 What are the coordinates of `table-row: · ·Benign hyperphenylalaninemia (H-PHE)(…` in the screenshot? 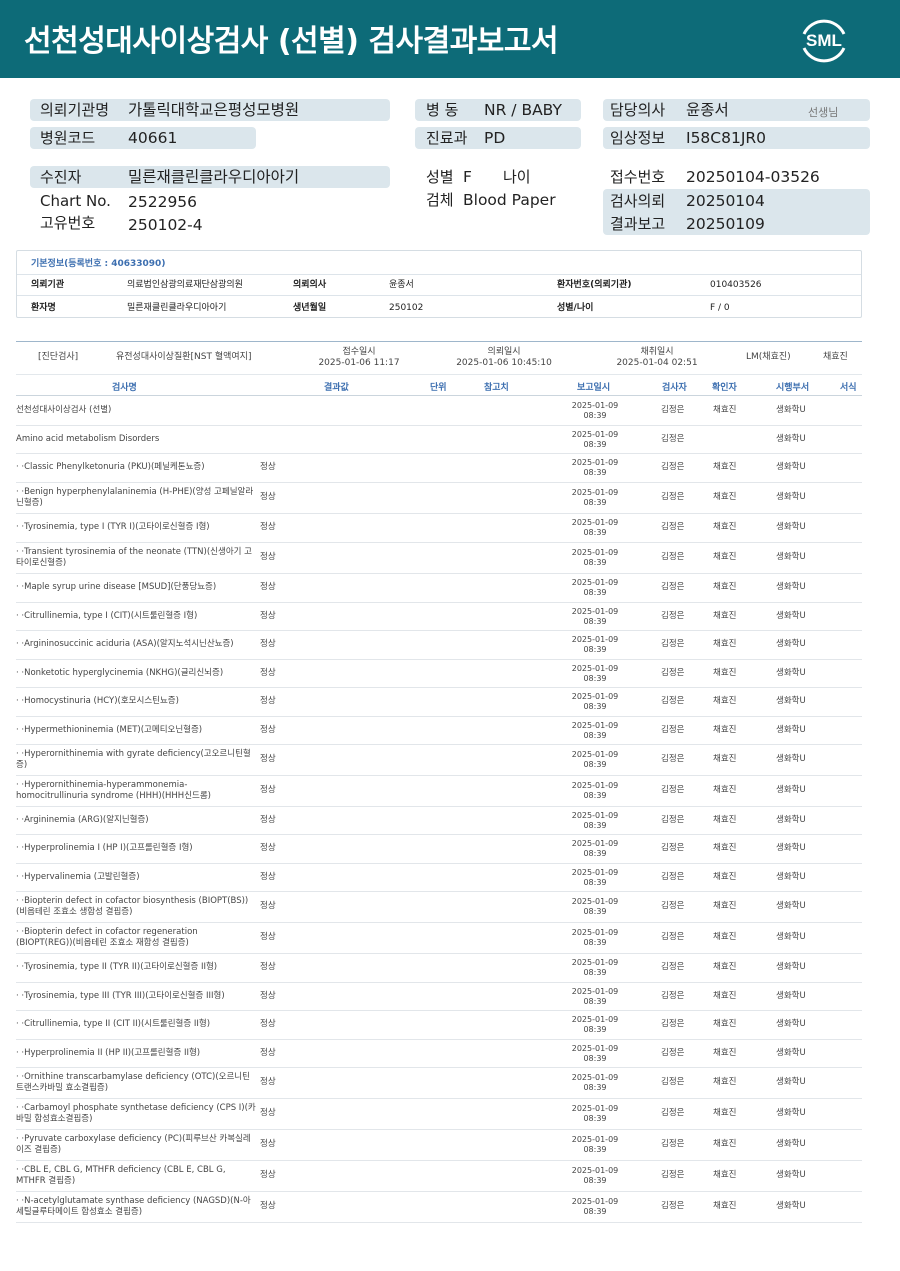 It's located at (439, 498).